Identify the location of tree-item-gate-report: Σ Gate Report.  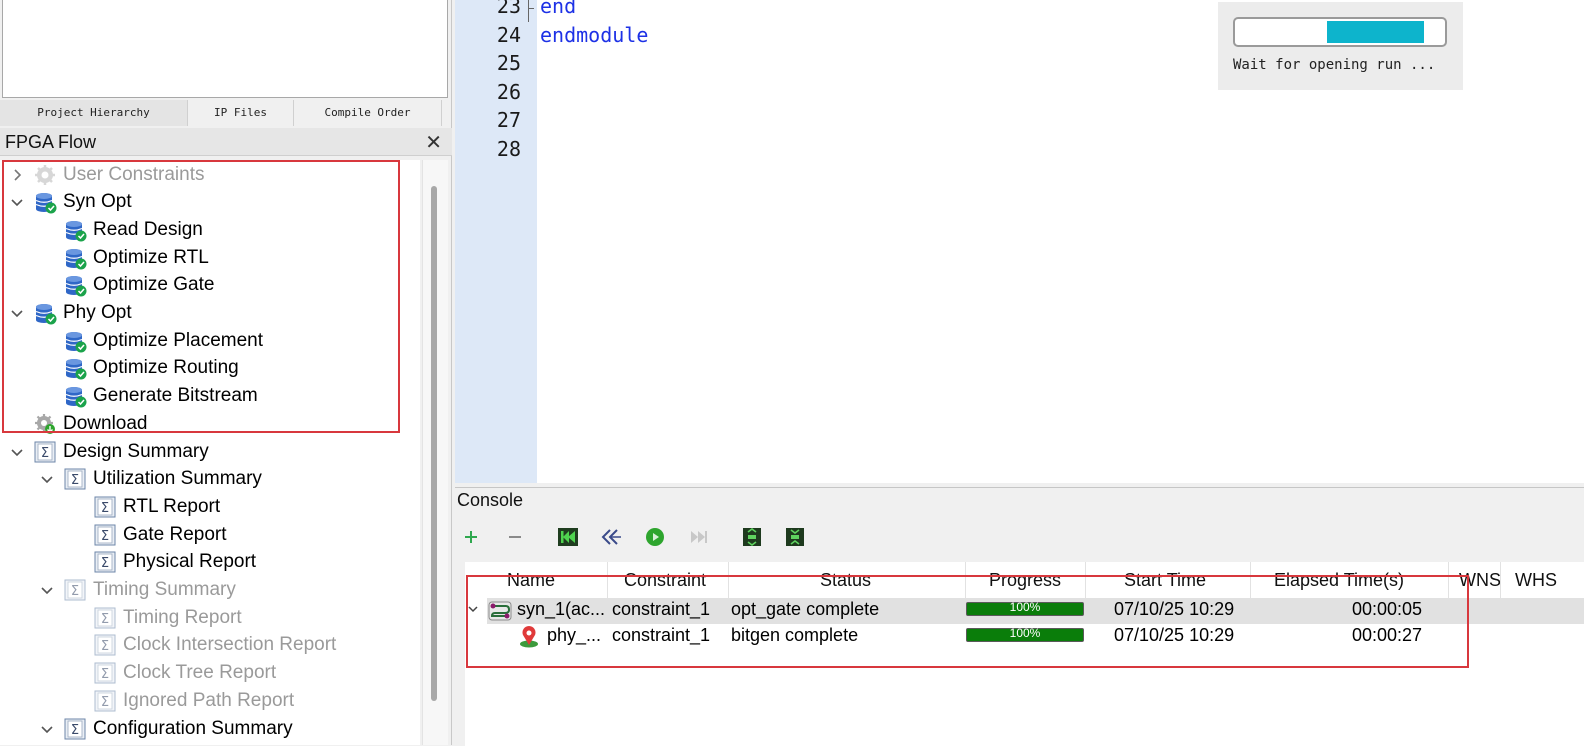
(148, 534).